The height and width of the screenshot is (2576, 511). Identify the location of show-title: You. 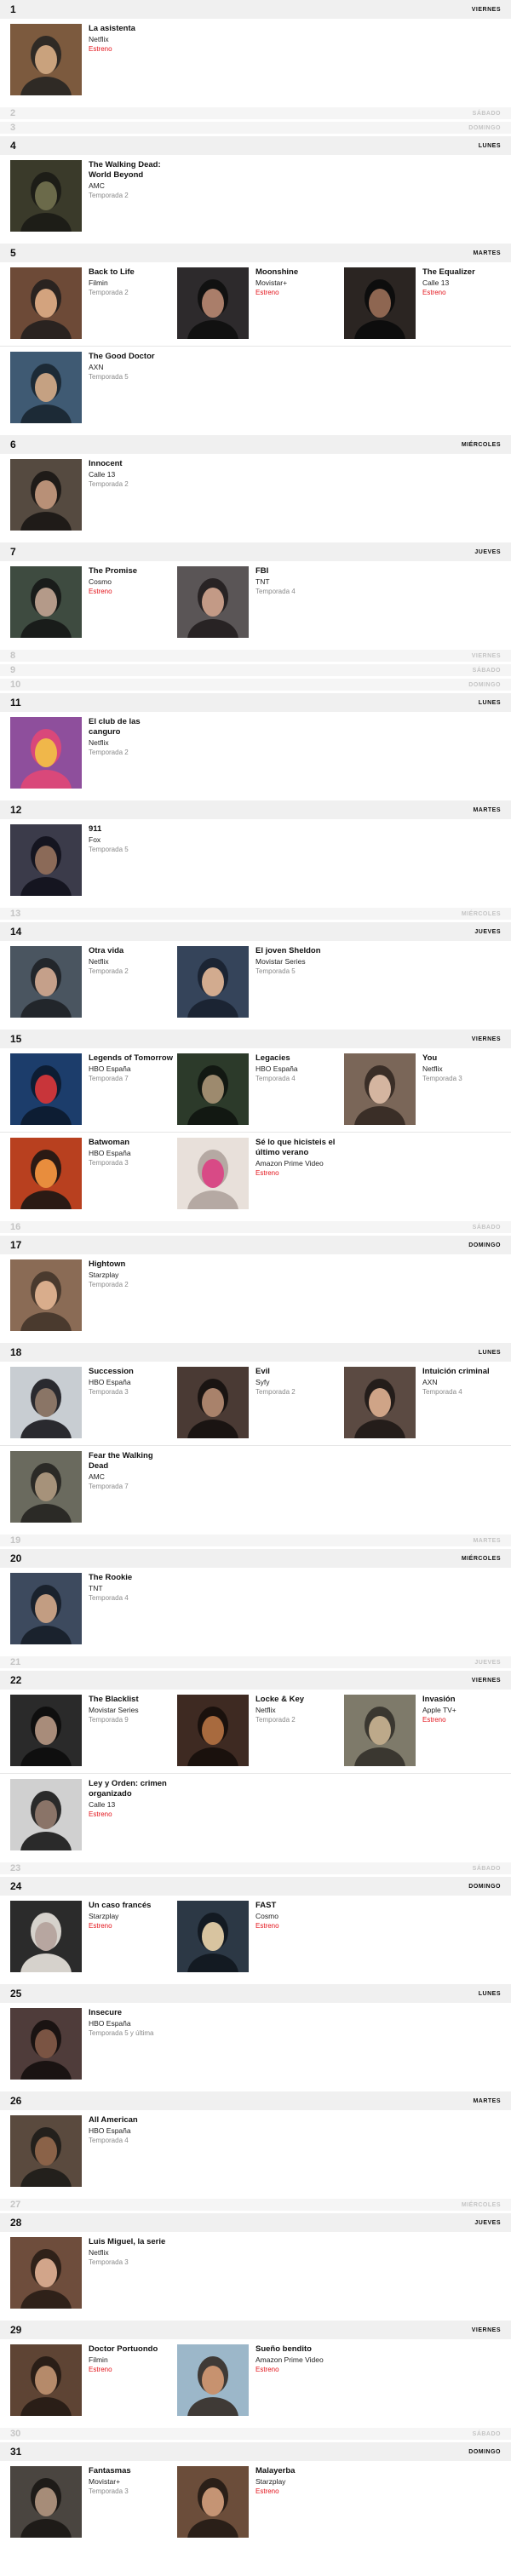
(465, 1058).